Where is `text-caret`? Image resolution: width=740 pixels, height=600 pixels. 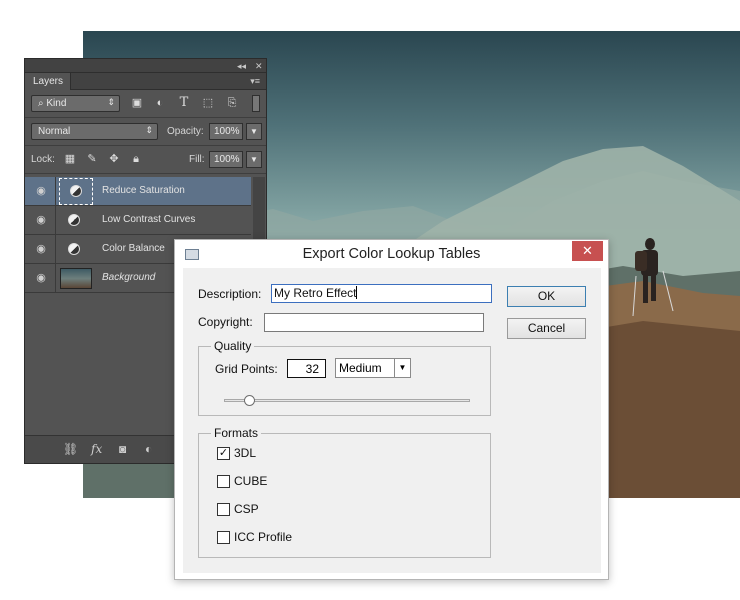 text-caret is located at coordinates (357, 292).